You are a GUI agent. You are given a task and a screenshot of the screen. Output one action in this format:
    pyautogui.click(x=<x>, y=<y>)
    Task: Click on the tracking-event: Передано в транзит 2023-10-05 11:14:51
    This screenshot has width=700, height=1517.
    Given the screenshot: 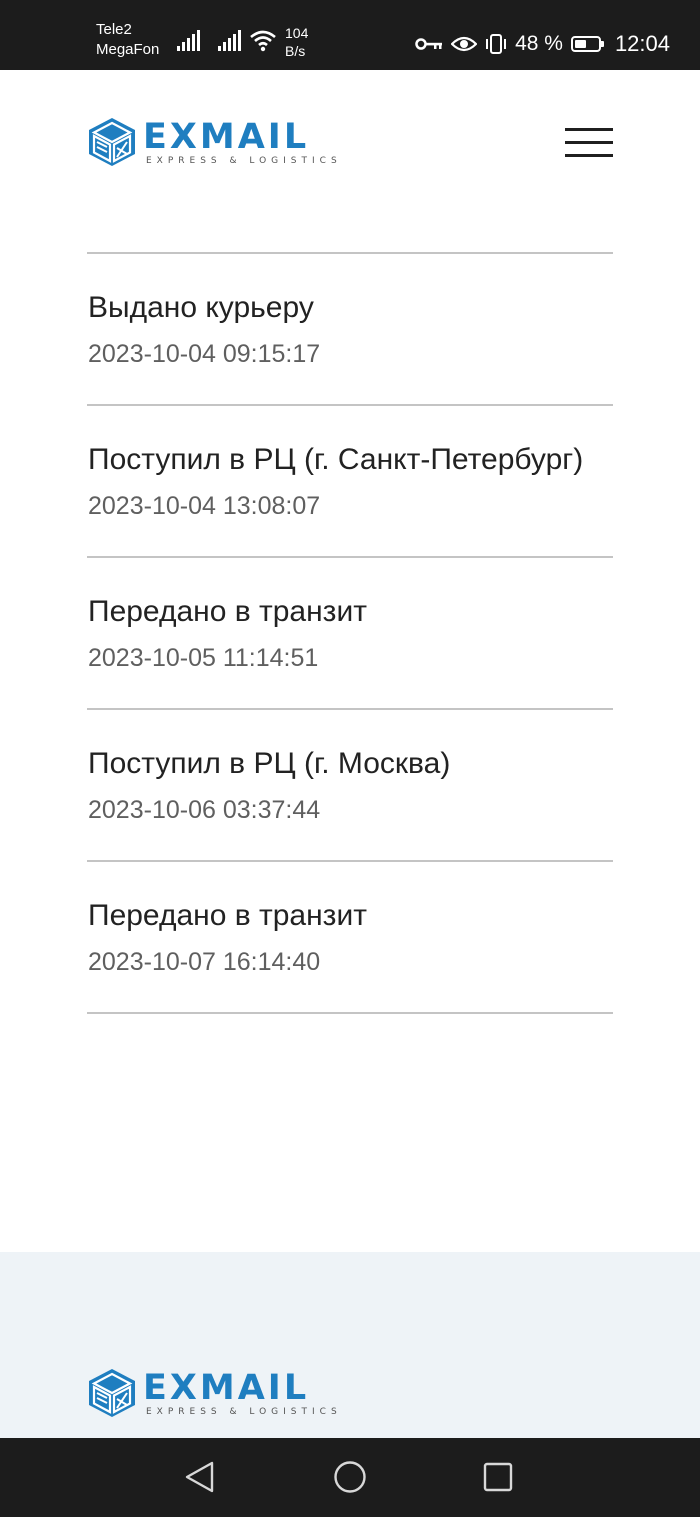 What is the action you would take?
    pyautogui.click(x=350, y=634)
    